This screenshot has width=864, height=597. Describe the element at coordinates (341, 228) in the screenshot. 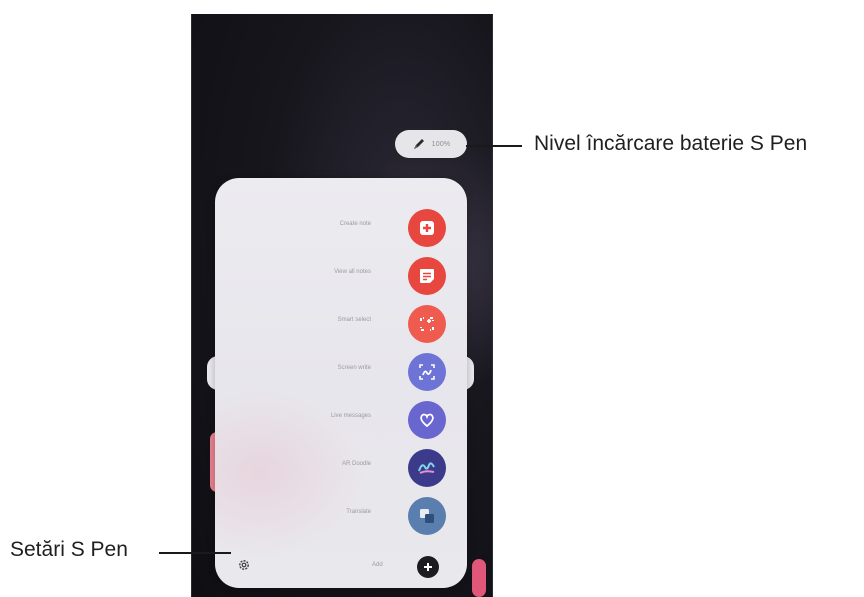

I see `menu-item-create-note: Create note` at that location.